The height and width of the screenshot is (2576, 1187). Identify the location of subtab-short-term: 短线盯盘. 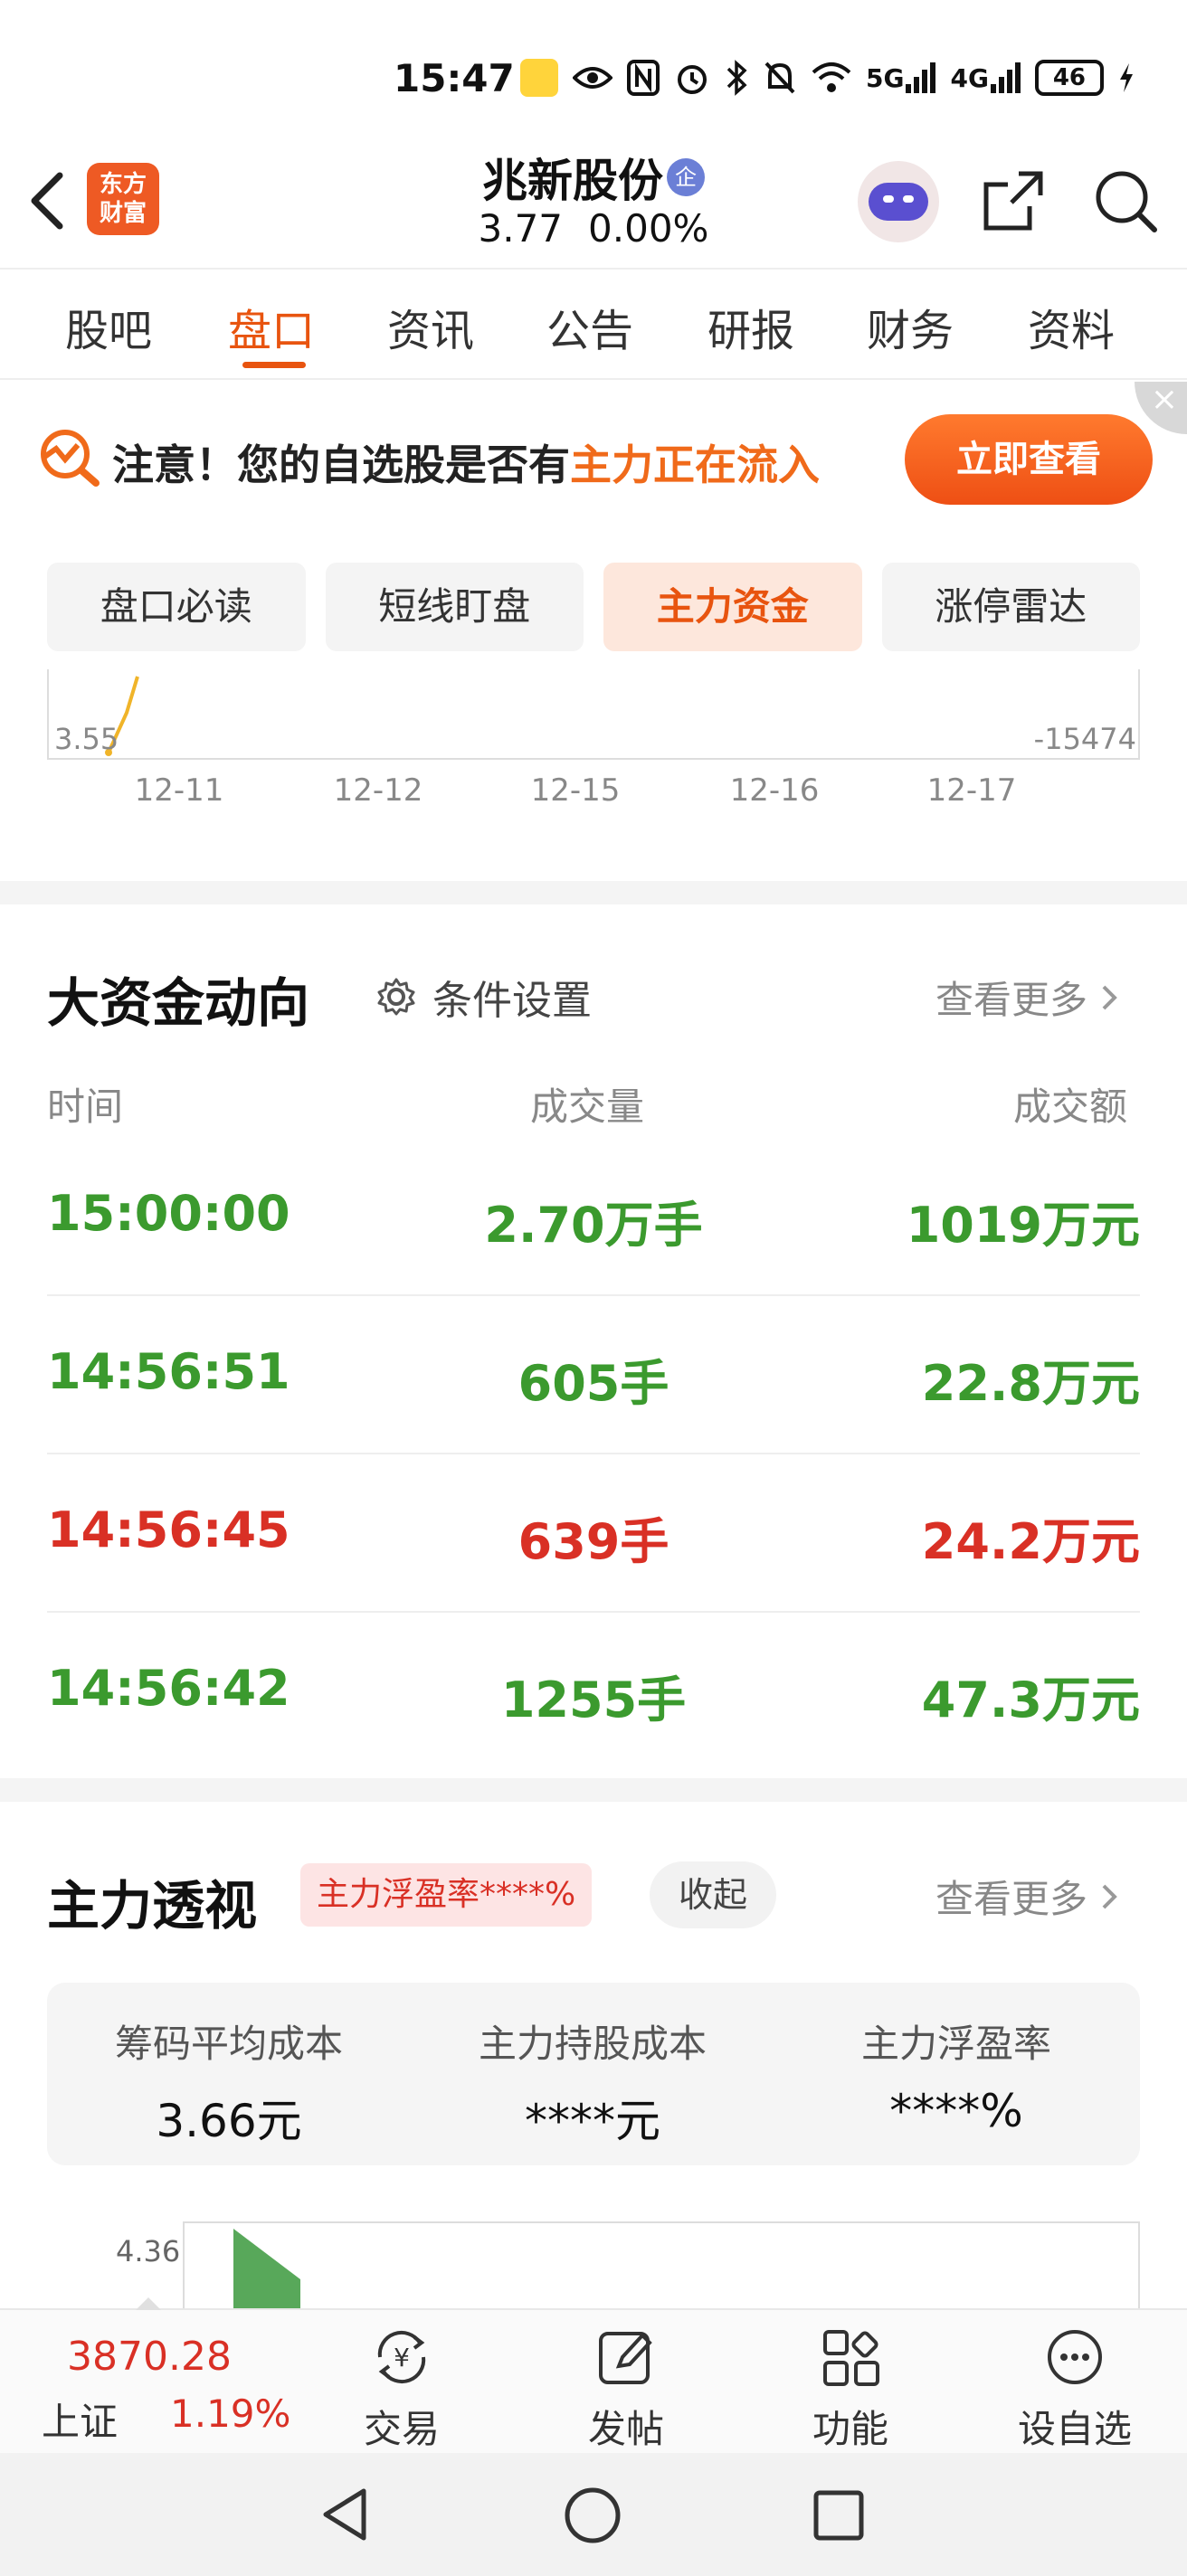
(454, 607).